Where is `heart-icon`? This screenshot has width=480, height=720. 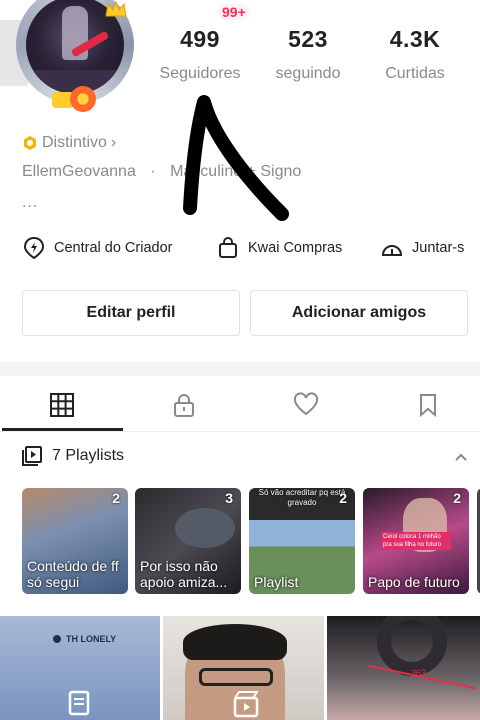
heart-icon is located at coordinates (306, 404).